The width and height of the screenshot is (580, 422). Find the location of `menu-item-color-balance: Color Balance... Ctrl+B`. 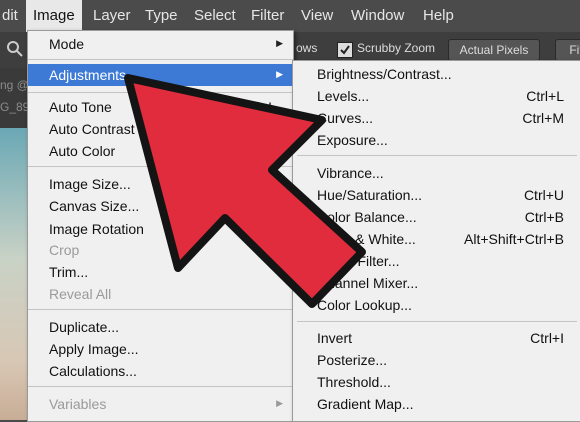

menu-item-color-balance: Color Balance... Ctrl+B is located at coordinates (436, 217).